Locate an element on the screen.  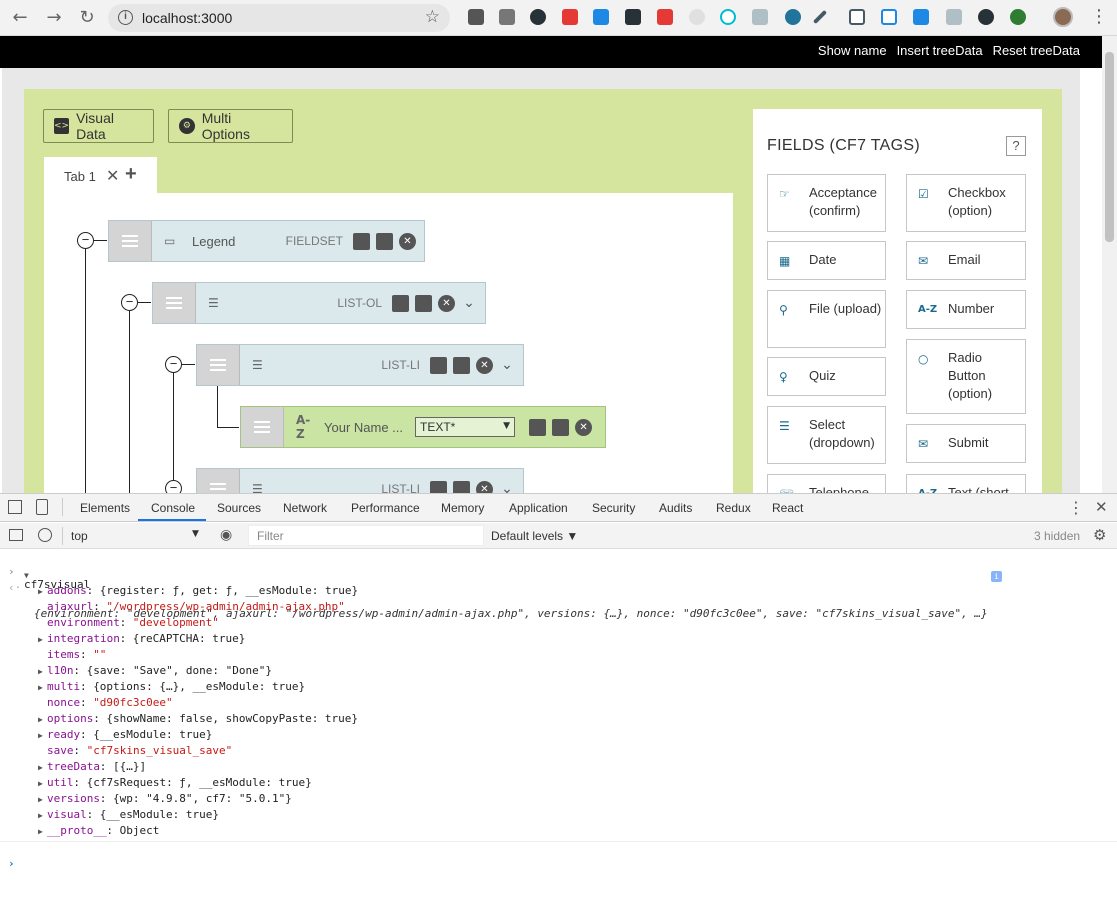
reload-icon: ↻ is located at coordinates (87, 18).